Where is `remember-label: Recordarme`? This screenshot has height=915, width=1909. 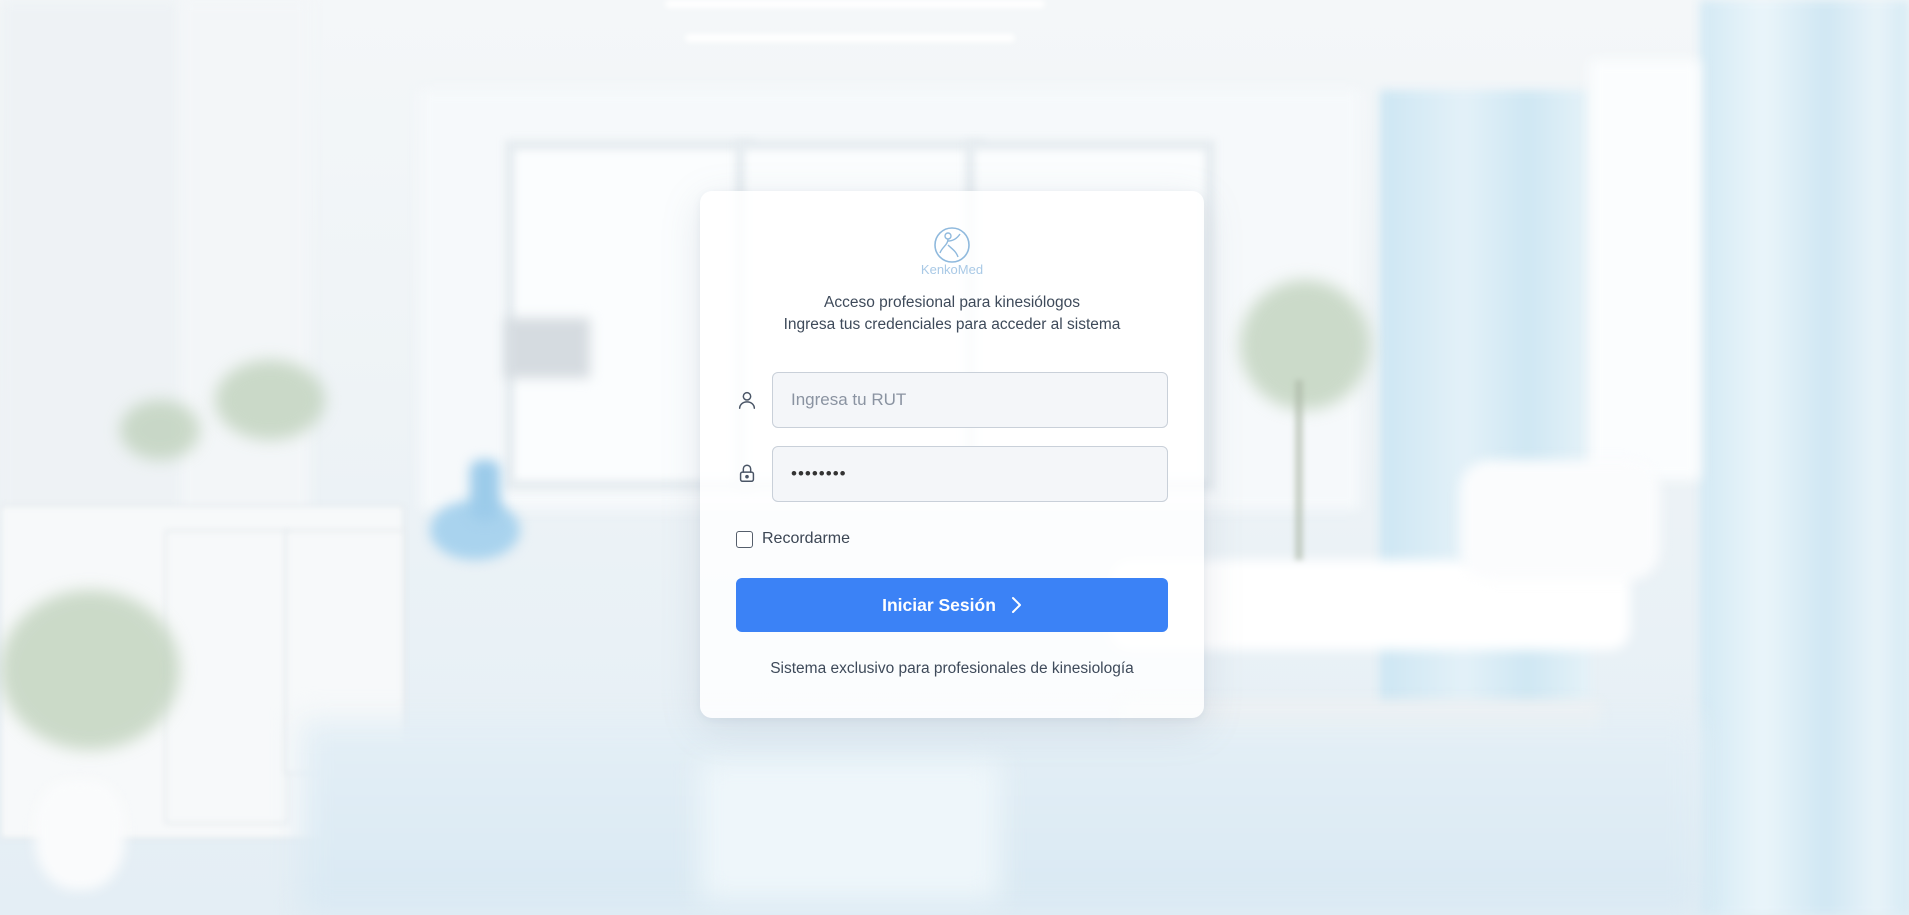 remember-label: Recordarme is located at coordinates (806, 538).